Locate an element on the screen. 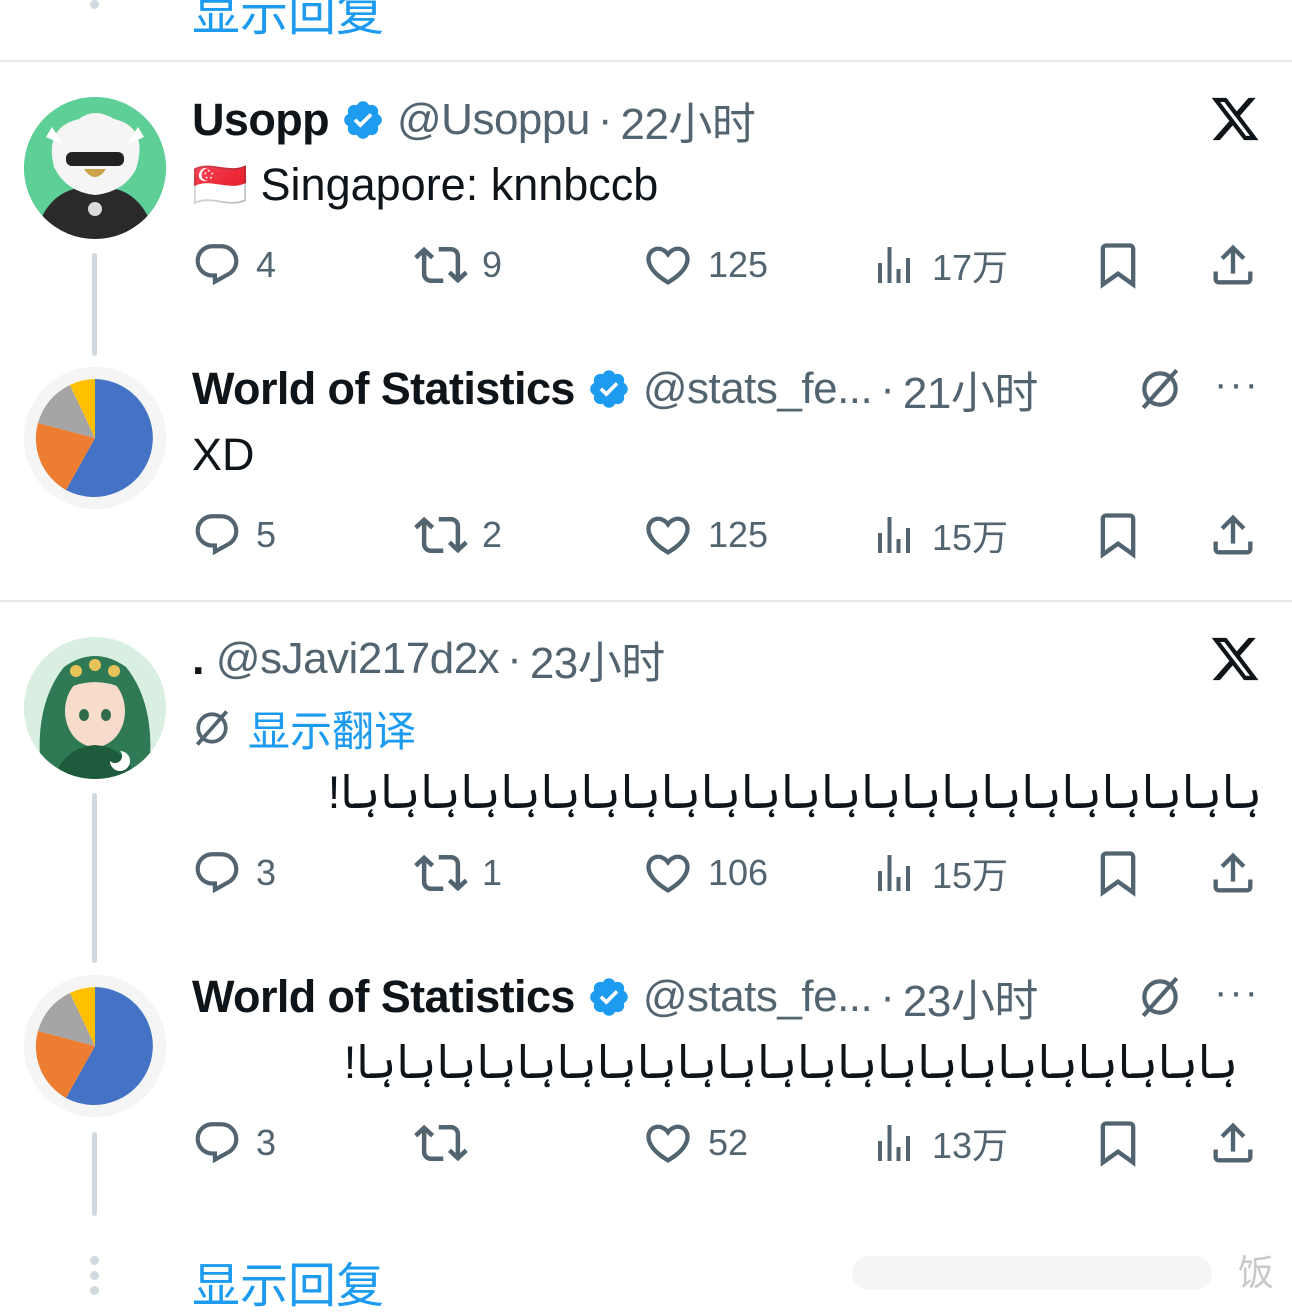 The image size is (1292, 1316). author-handle: @sJavi217d2x is located at coordinates (358, 659).